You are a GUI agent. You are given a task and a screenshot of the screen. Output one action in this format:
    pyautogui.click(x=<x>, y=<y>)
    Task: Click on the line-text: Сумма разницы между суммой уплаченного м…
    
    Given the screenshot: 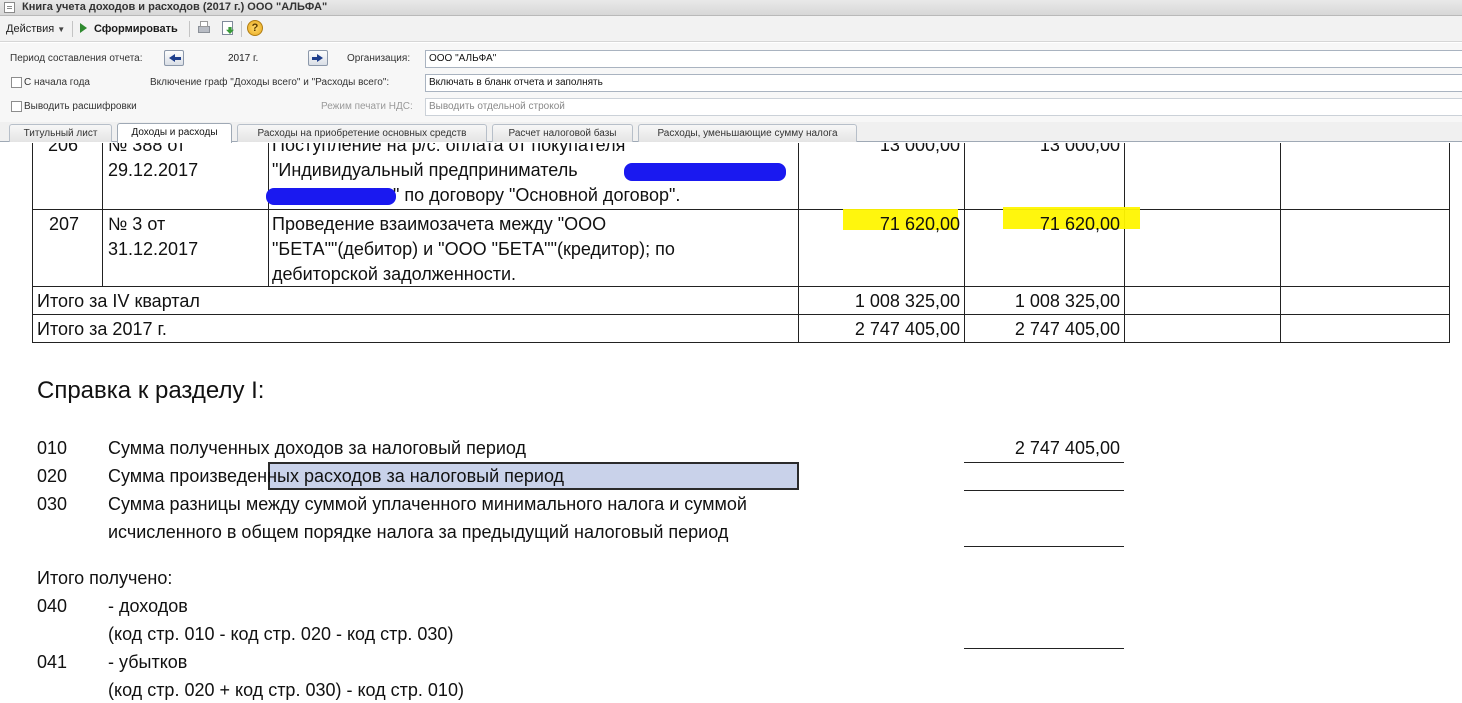 What is the action you would take?
    pyautogui.click(x=427, y=504)
    